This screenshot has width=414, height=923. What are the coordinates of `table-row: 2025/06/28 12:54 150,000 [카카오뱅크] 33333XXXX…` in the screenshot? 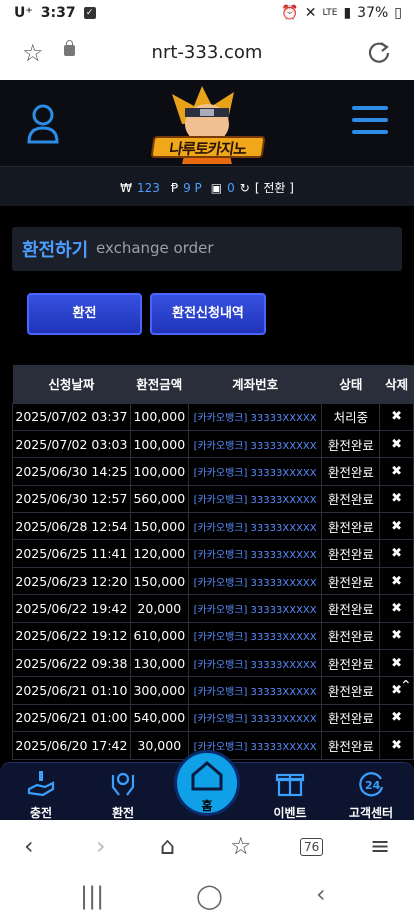 It's located at (213, 526).